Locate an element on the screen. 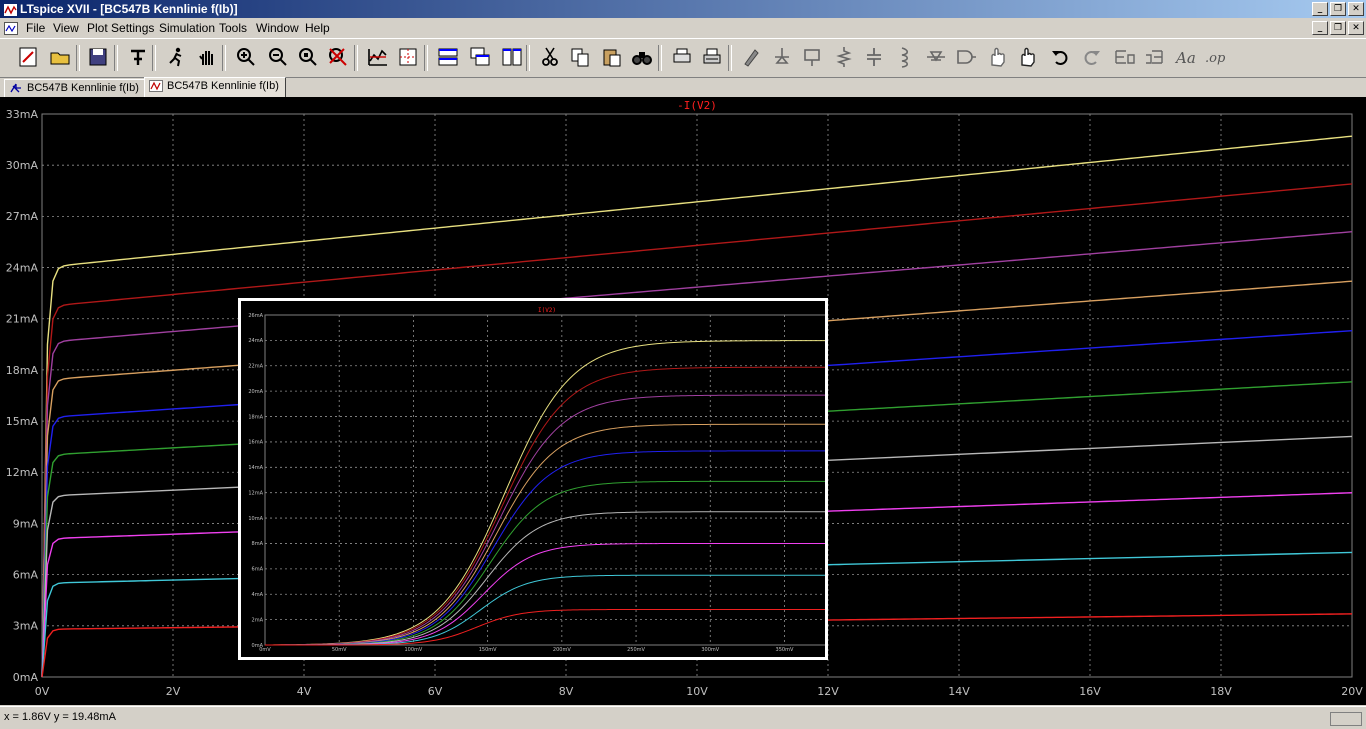 This screenshot has height=729, width=1366. trace-title: I(V2) is located at coordinates (547, 310).